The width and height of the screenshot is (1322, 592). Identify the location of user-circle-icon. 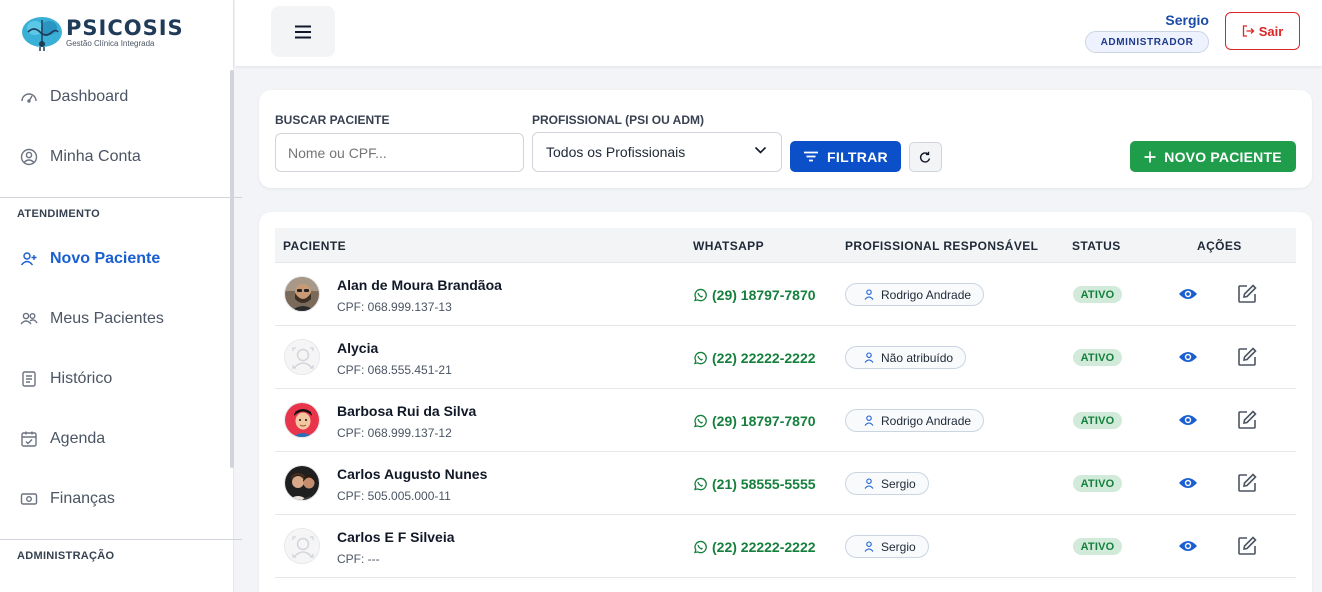
(29, 157).